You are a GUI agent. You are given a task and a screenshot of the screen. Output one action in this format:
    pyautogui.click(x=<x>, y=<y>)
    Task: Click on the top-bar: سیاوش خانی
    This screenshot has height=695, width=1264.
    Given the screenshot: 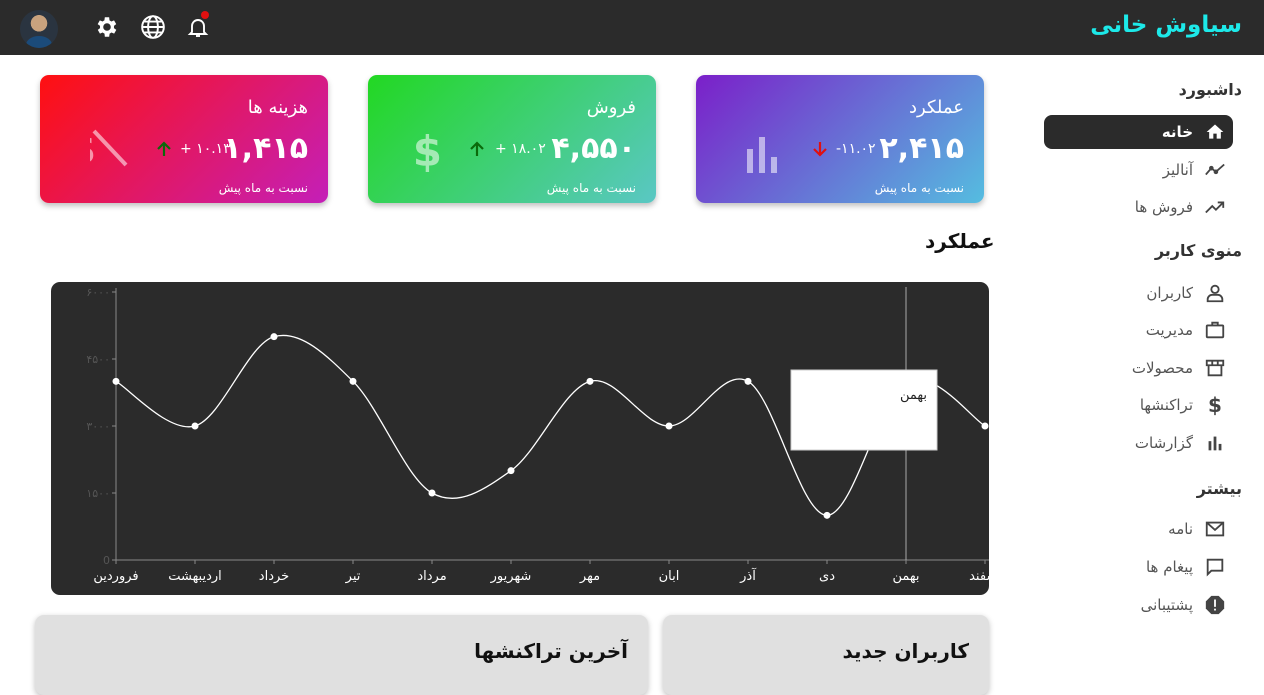 What is the action you would take?
    pyautogui.click(x=632, y=27)
    